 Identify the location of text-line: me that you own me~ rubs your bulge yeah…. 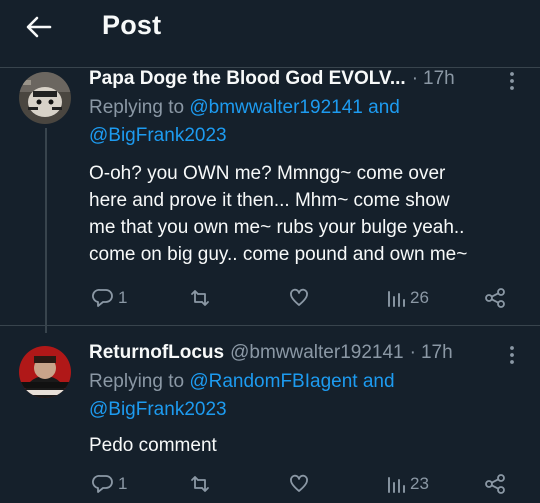
(277, 227).